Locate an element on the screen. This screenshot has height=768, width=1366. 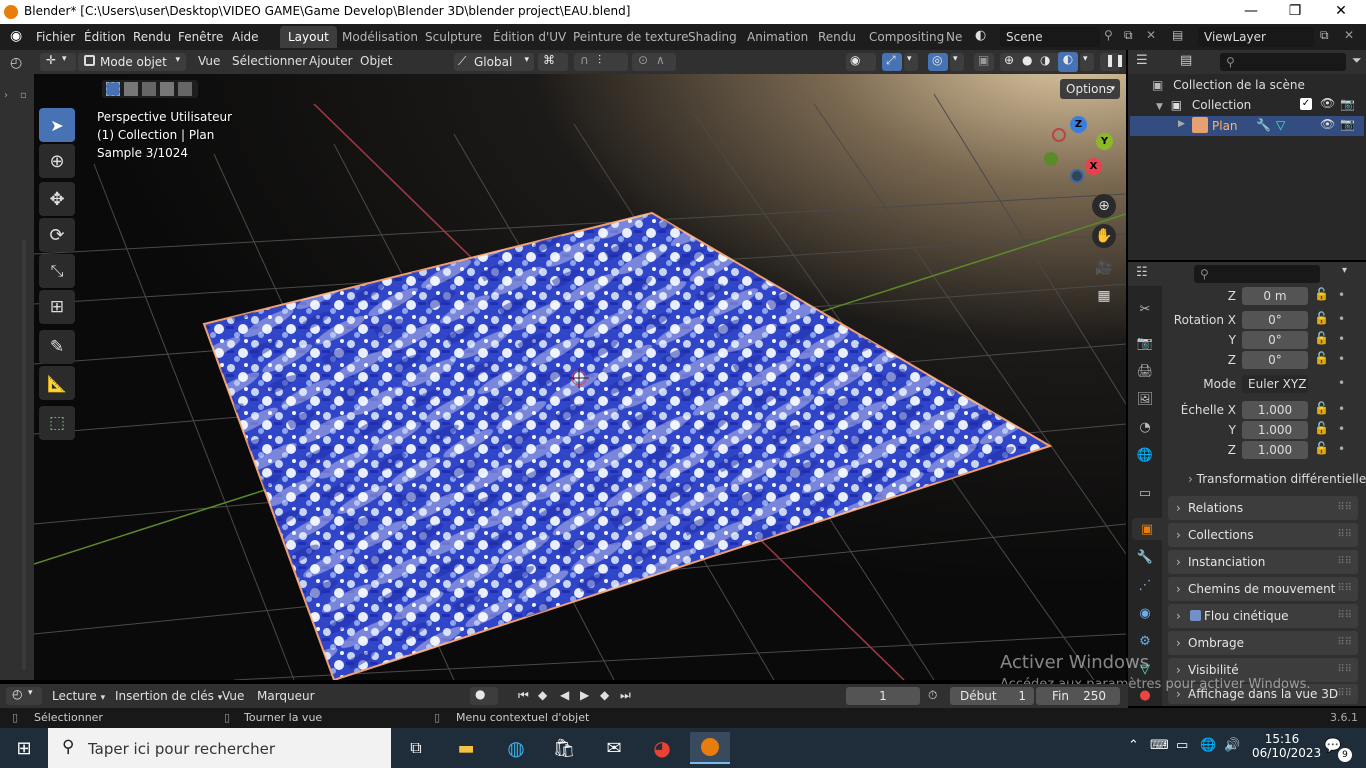
viewlayer-field: ViewLayer is located at coordinates (1256, 37).